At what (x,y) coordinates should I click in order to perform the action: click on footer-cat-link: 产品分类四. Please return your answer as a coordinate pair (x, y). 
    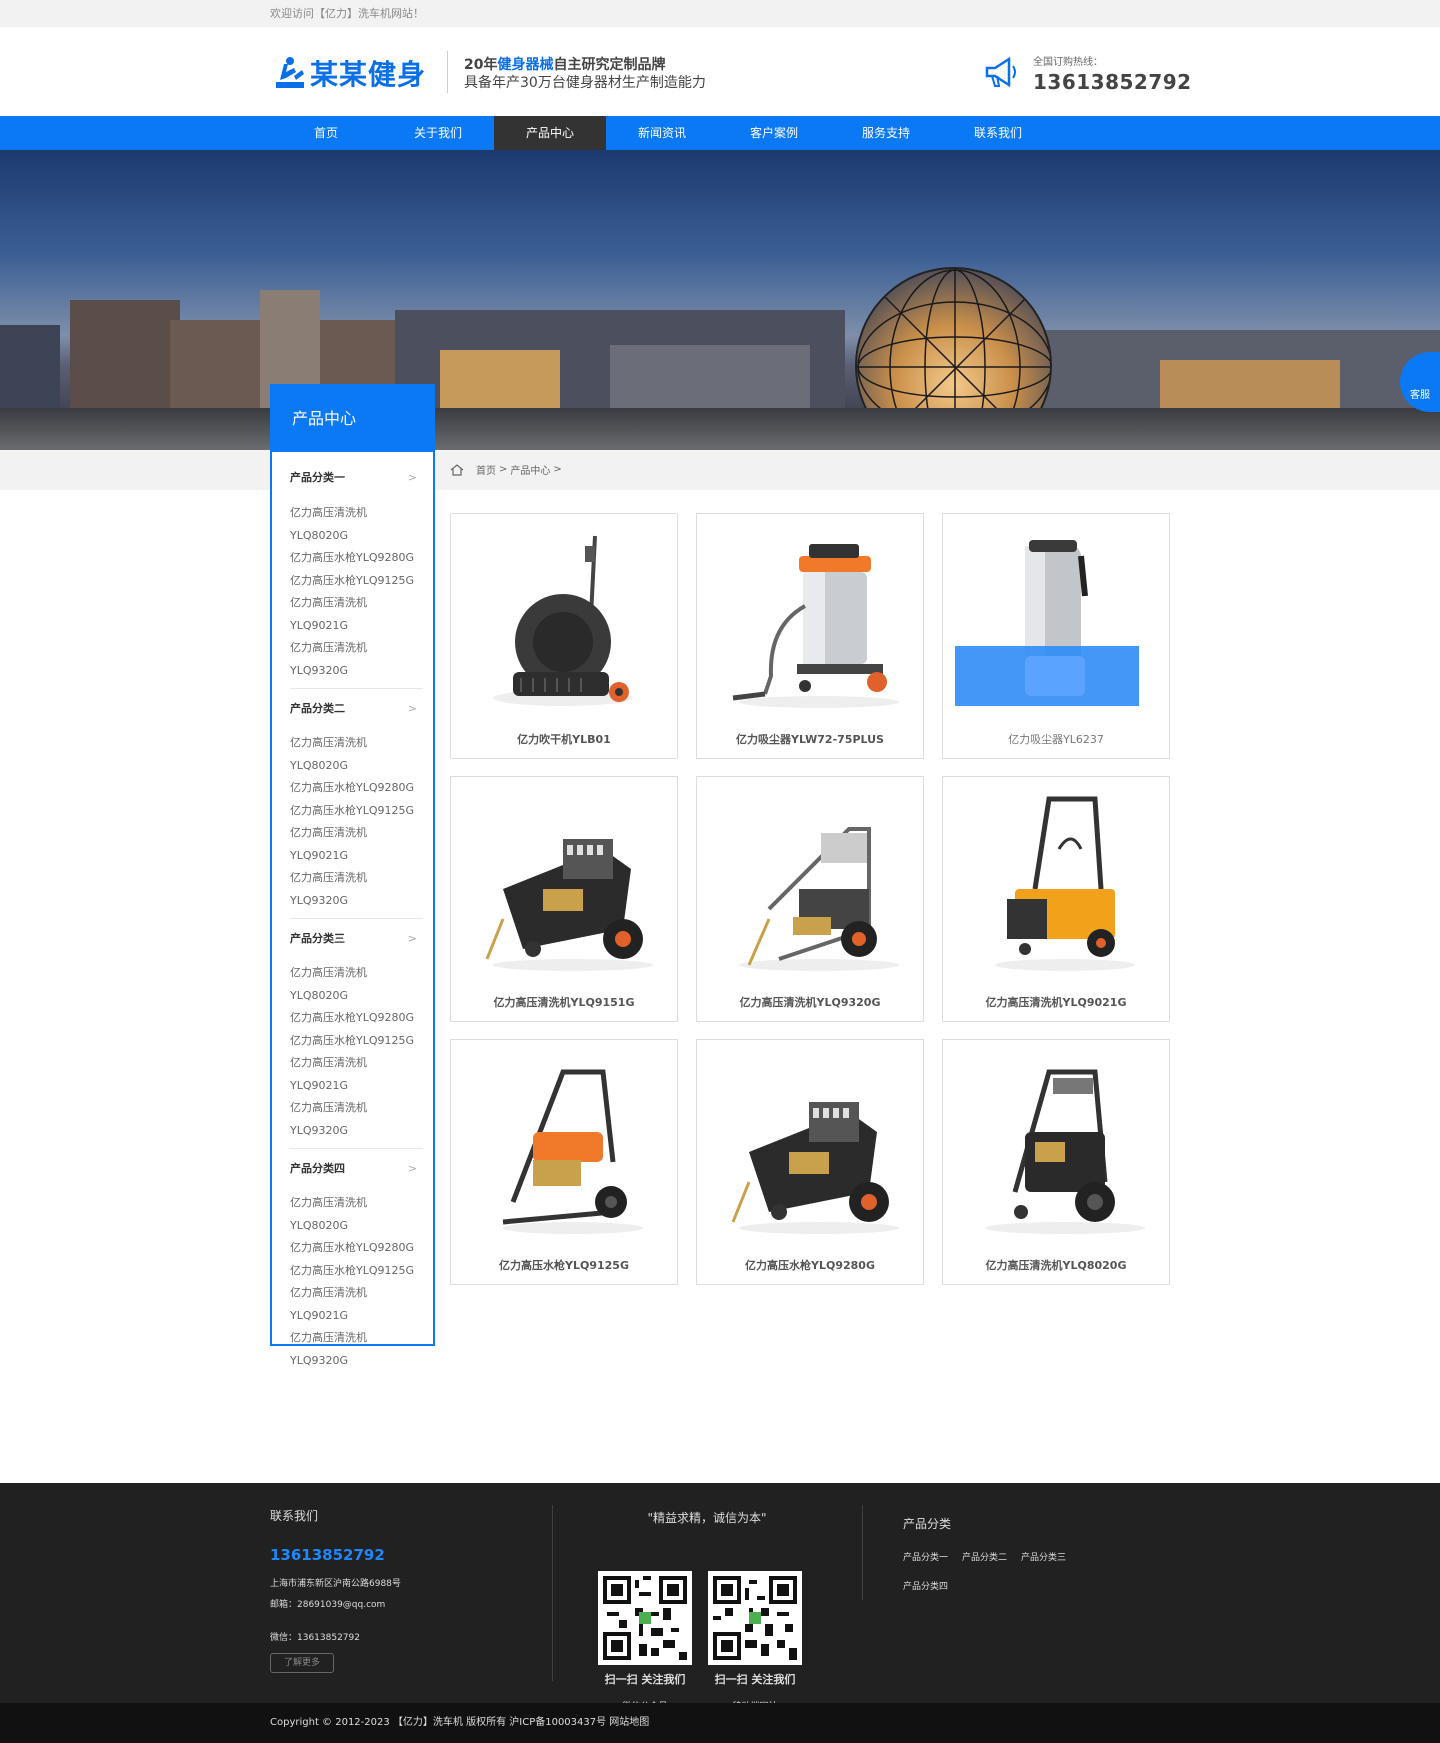
    Looking at the image, I should click on (925, 1585).